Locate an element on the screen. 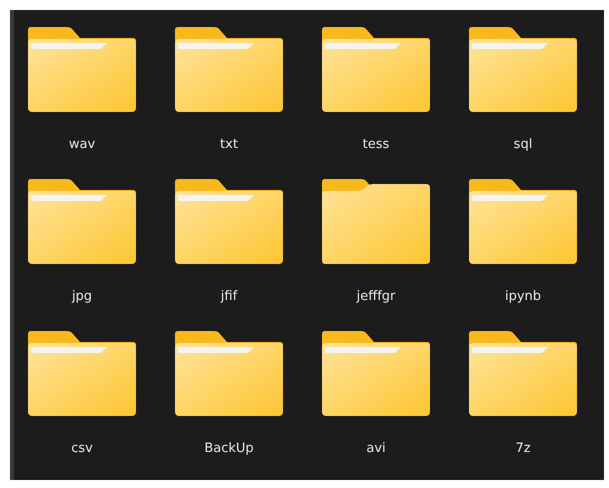 This screenshot has height=488, width=609. folder-name: jpg is located at coordinates (82, 297).